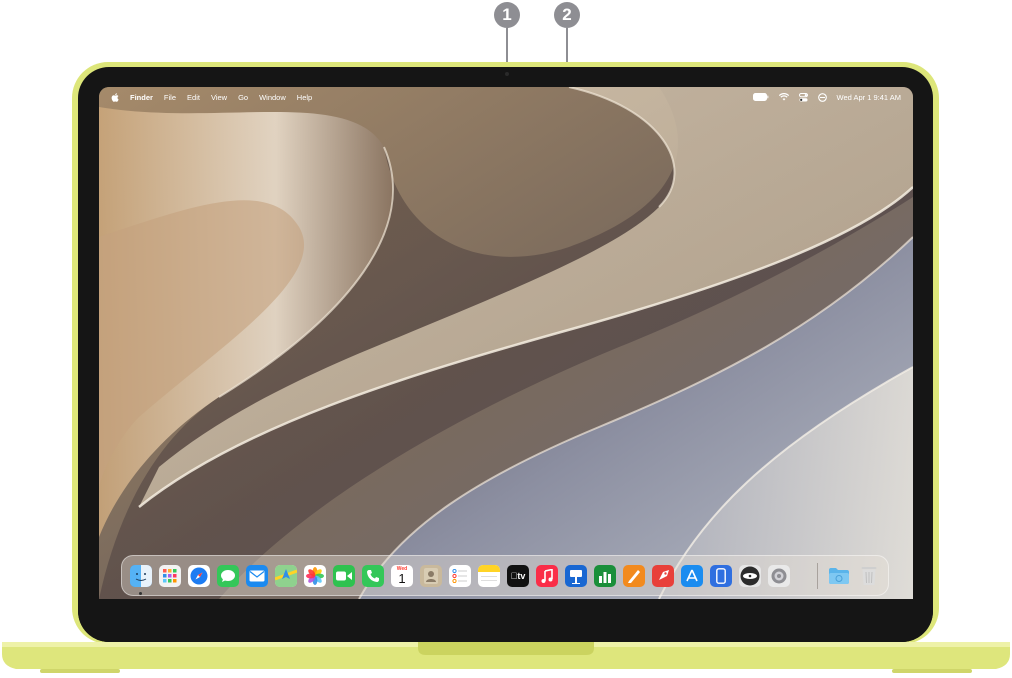 Image resolution: width=1012 pixels, height=678 pixels. I want to click on menu-view: View, so click(219, 97).